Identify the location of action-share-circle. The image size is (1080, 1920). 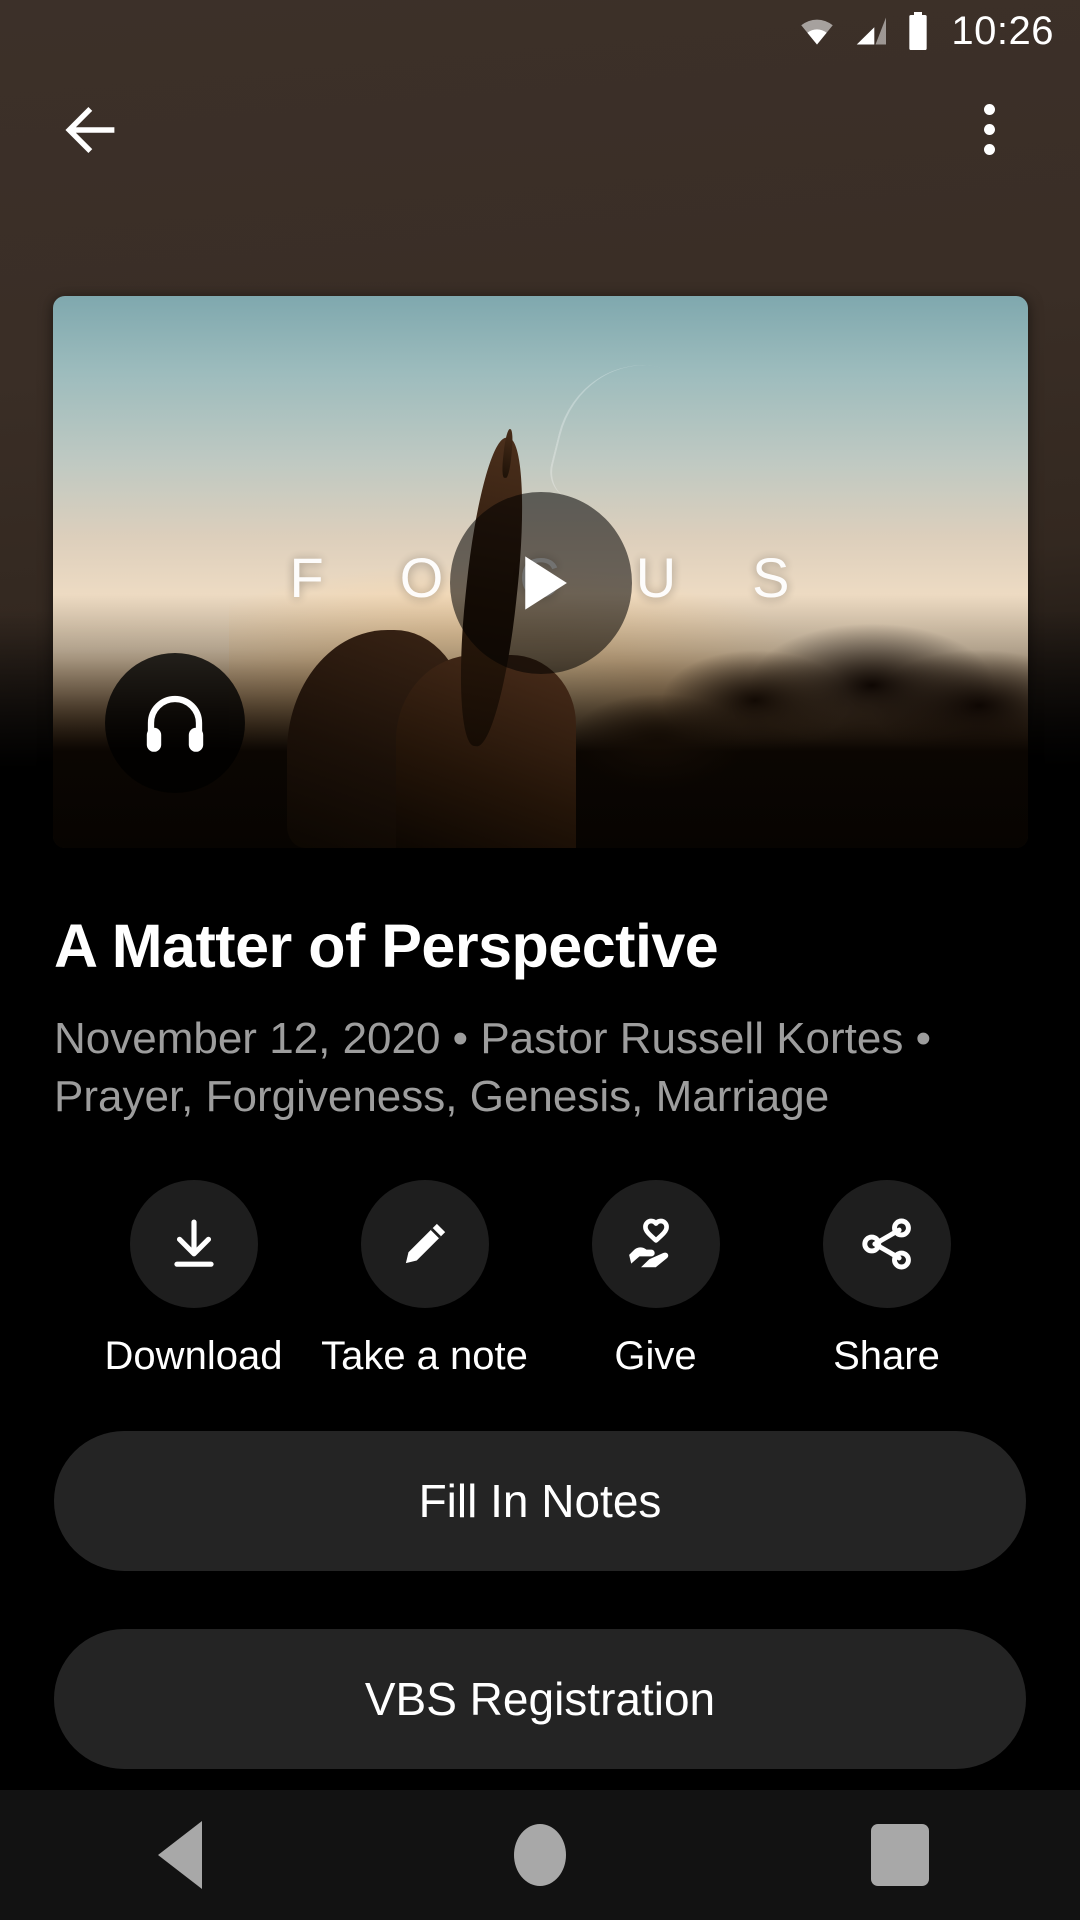
(886, 1244).